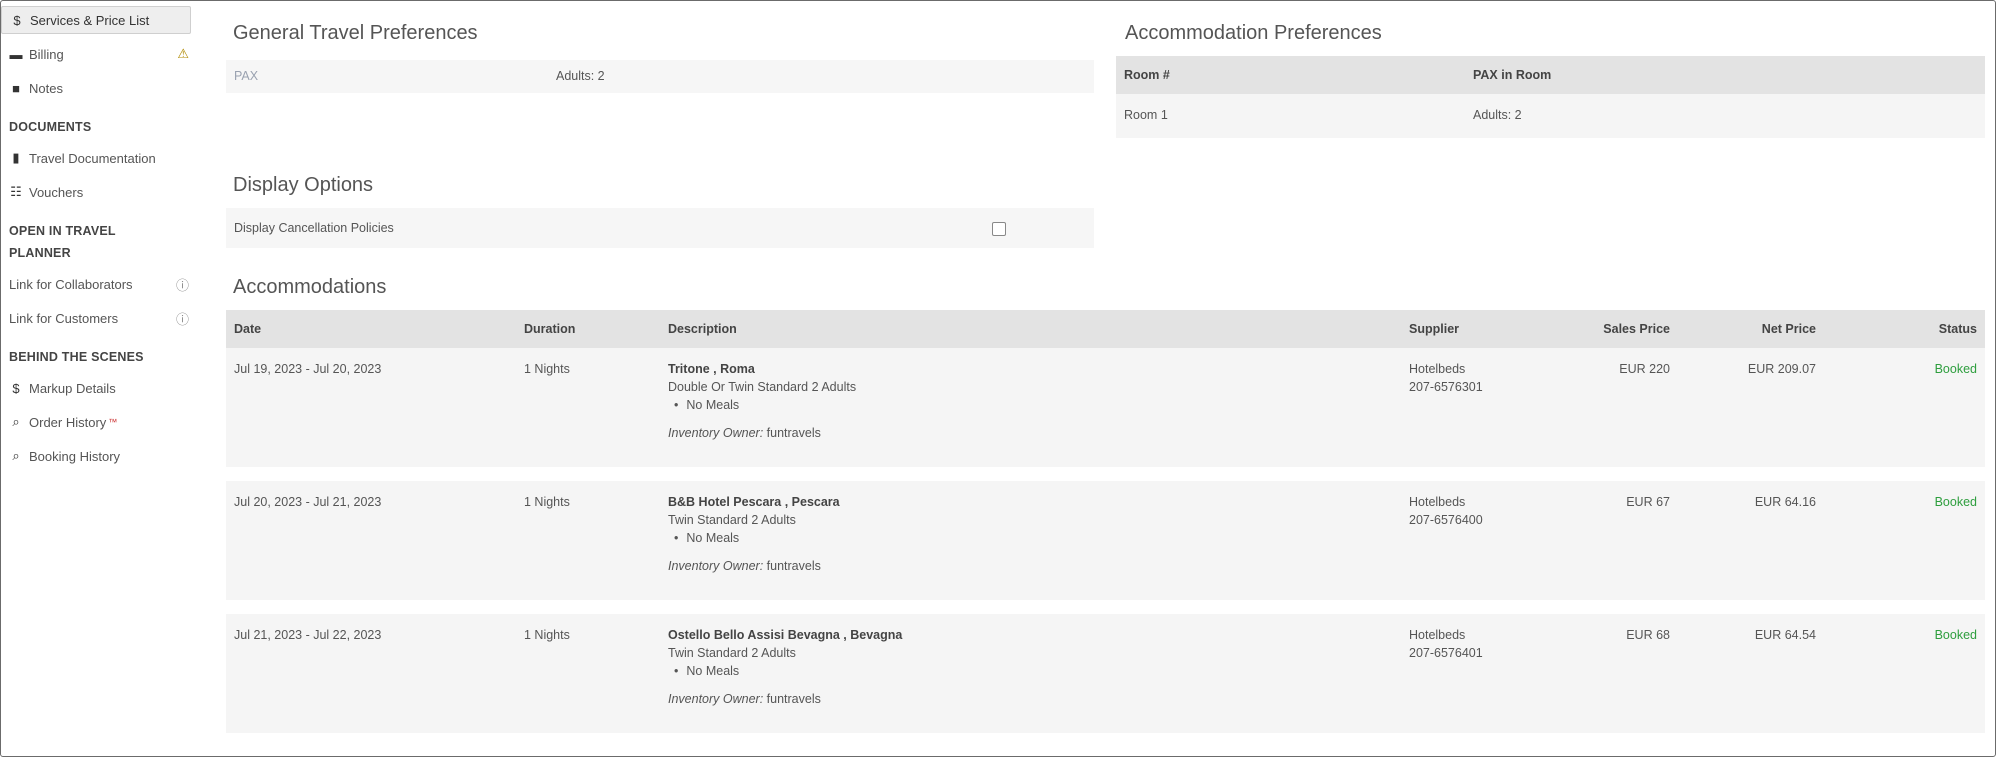  Describe the element at coordinates (102, 54) in the screenshot. I see `sidebar-item-billing: ▬ Billing ⚠` at that location.